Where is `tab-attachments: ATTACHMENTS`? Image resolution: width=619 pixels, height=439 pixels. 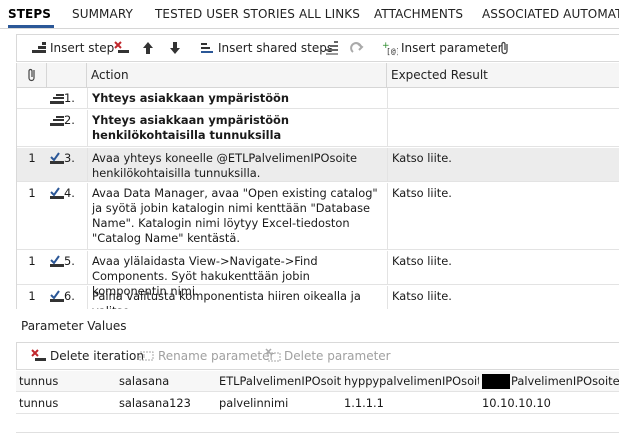 tab-attachments: ATTACHMENTS is located at coordinates (418, 14).